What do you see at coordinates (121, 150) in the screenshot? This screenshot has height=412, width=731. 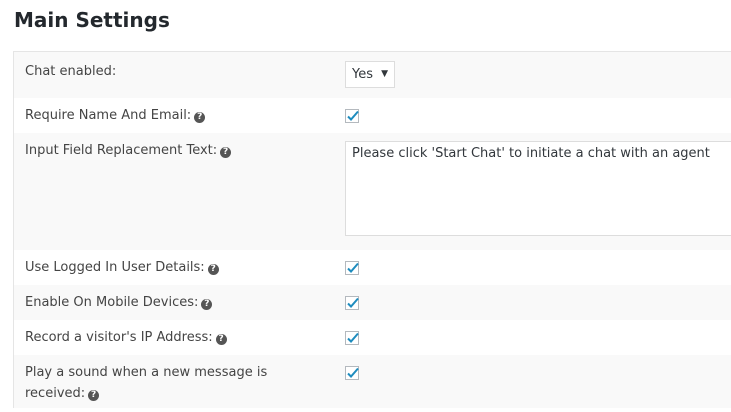 I see `input-field-text-label: Input Field Replacement Text:` at bounding box center [121, 150].